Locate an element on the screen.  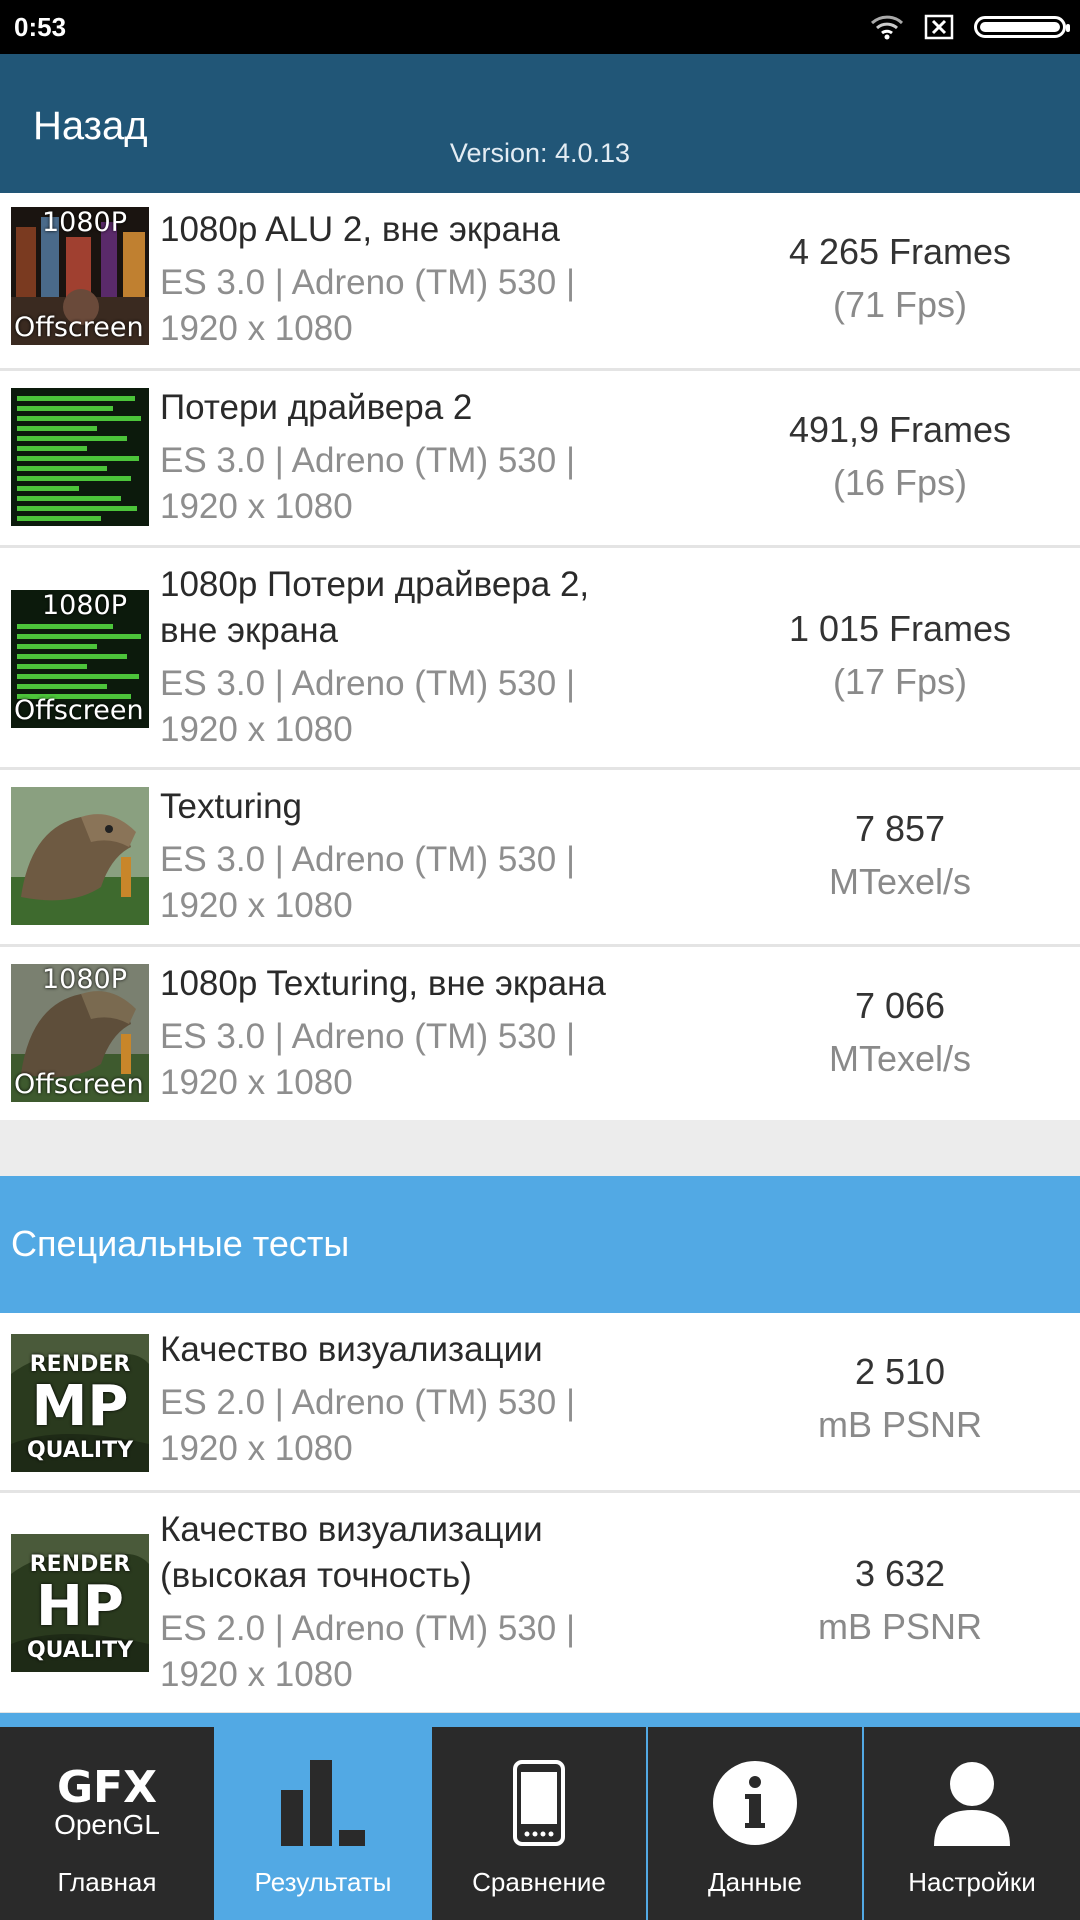
logo-opengl: OpenGL is located at coordinates (107, 1824).